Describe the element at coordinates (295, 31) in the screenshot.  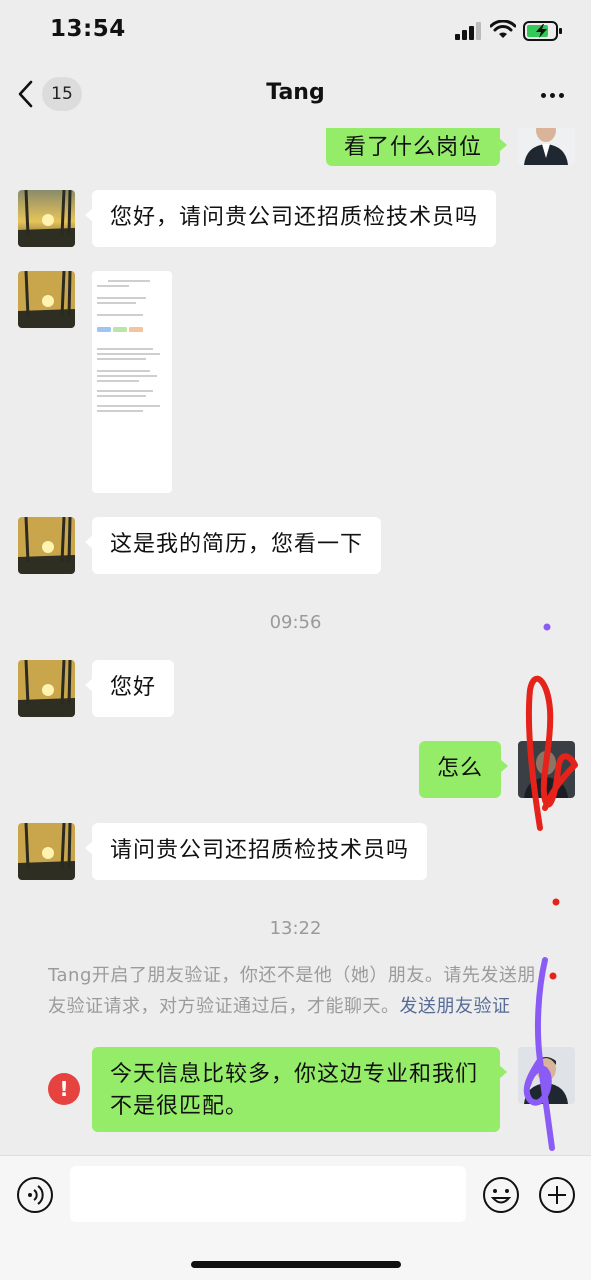
I see `status-bar: 13:54` at that location.